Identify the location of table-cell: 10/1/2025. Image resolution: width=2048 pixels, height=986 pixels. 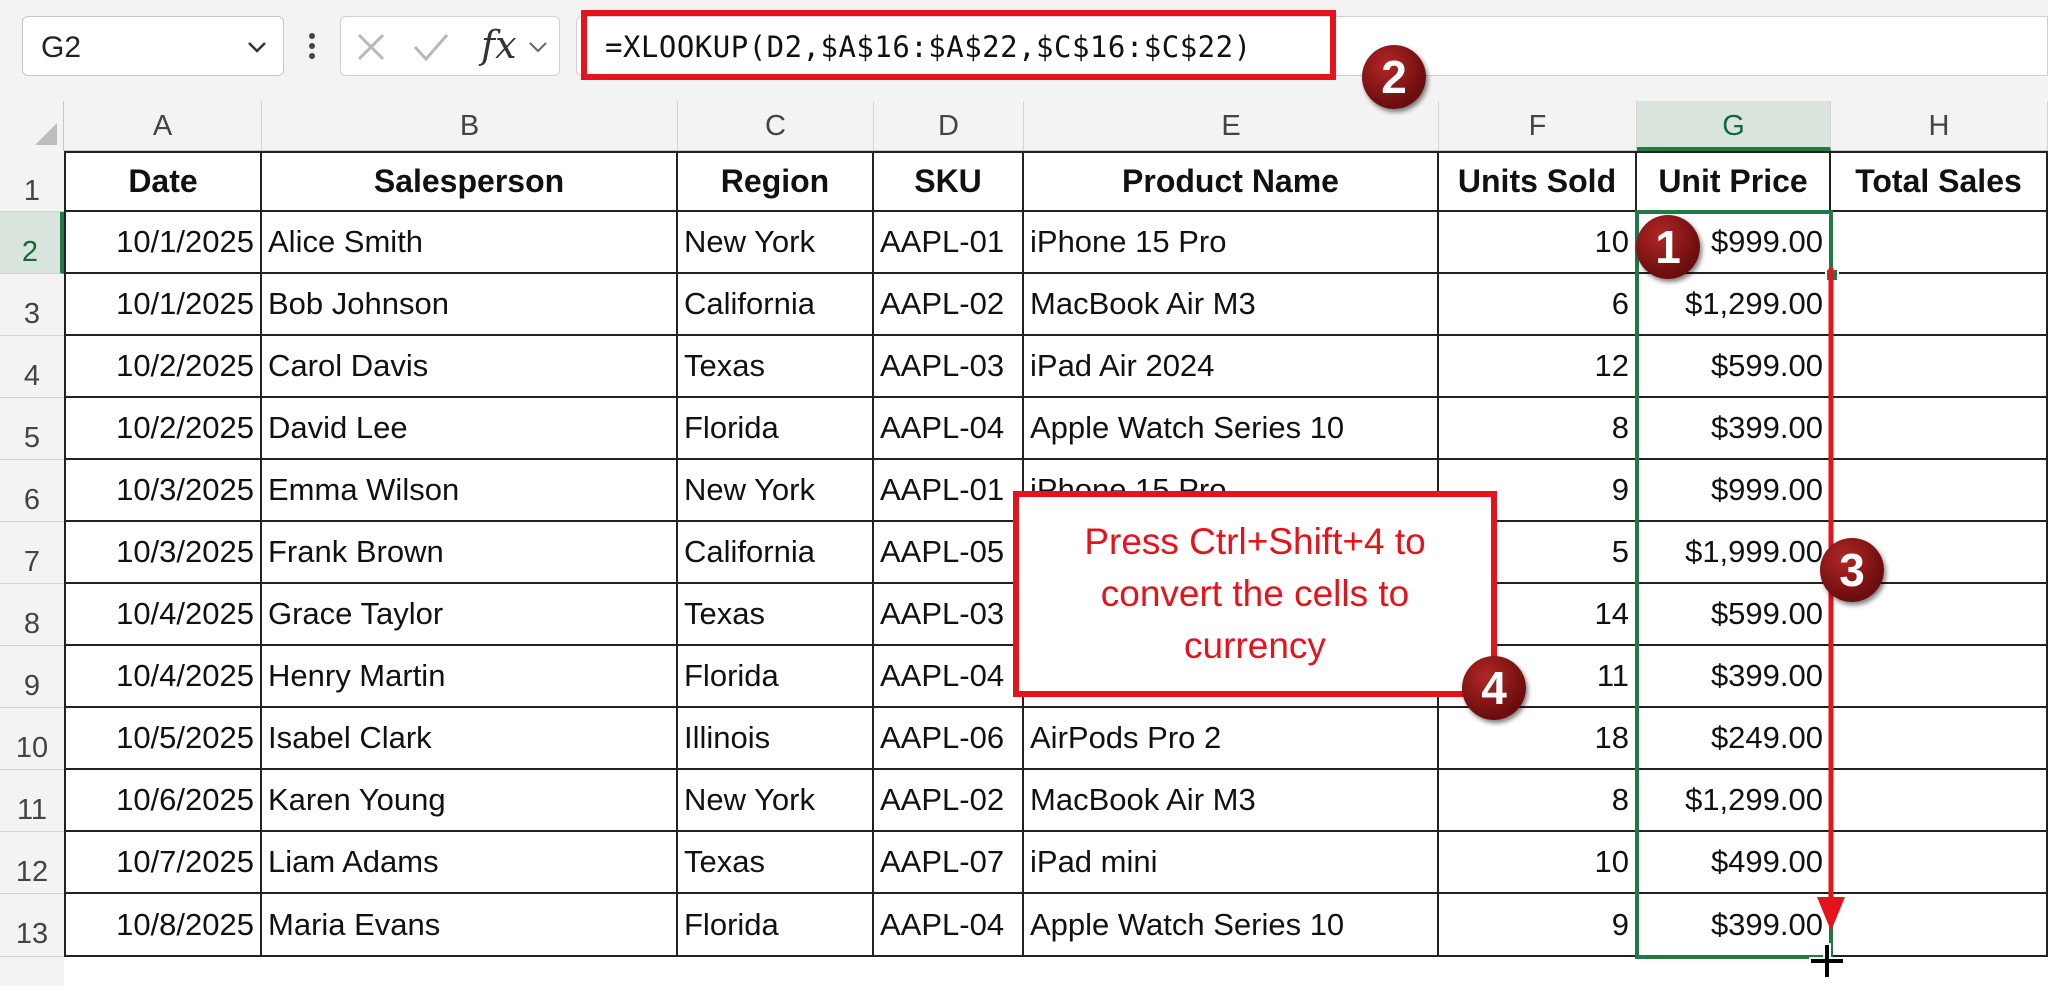
(163, 305).